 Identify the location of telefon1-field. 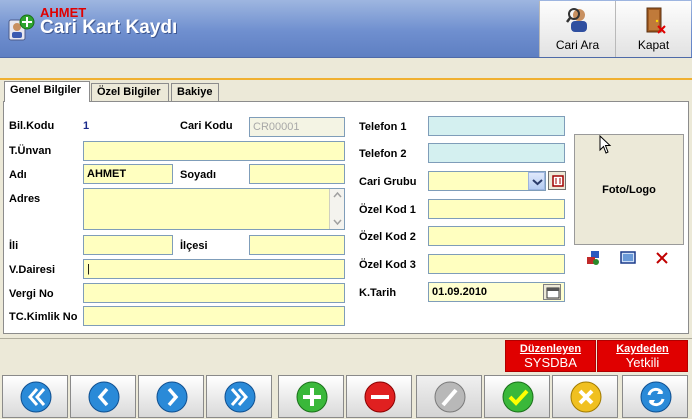
(496, 126).